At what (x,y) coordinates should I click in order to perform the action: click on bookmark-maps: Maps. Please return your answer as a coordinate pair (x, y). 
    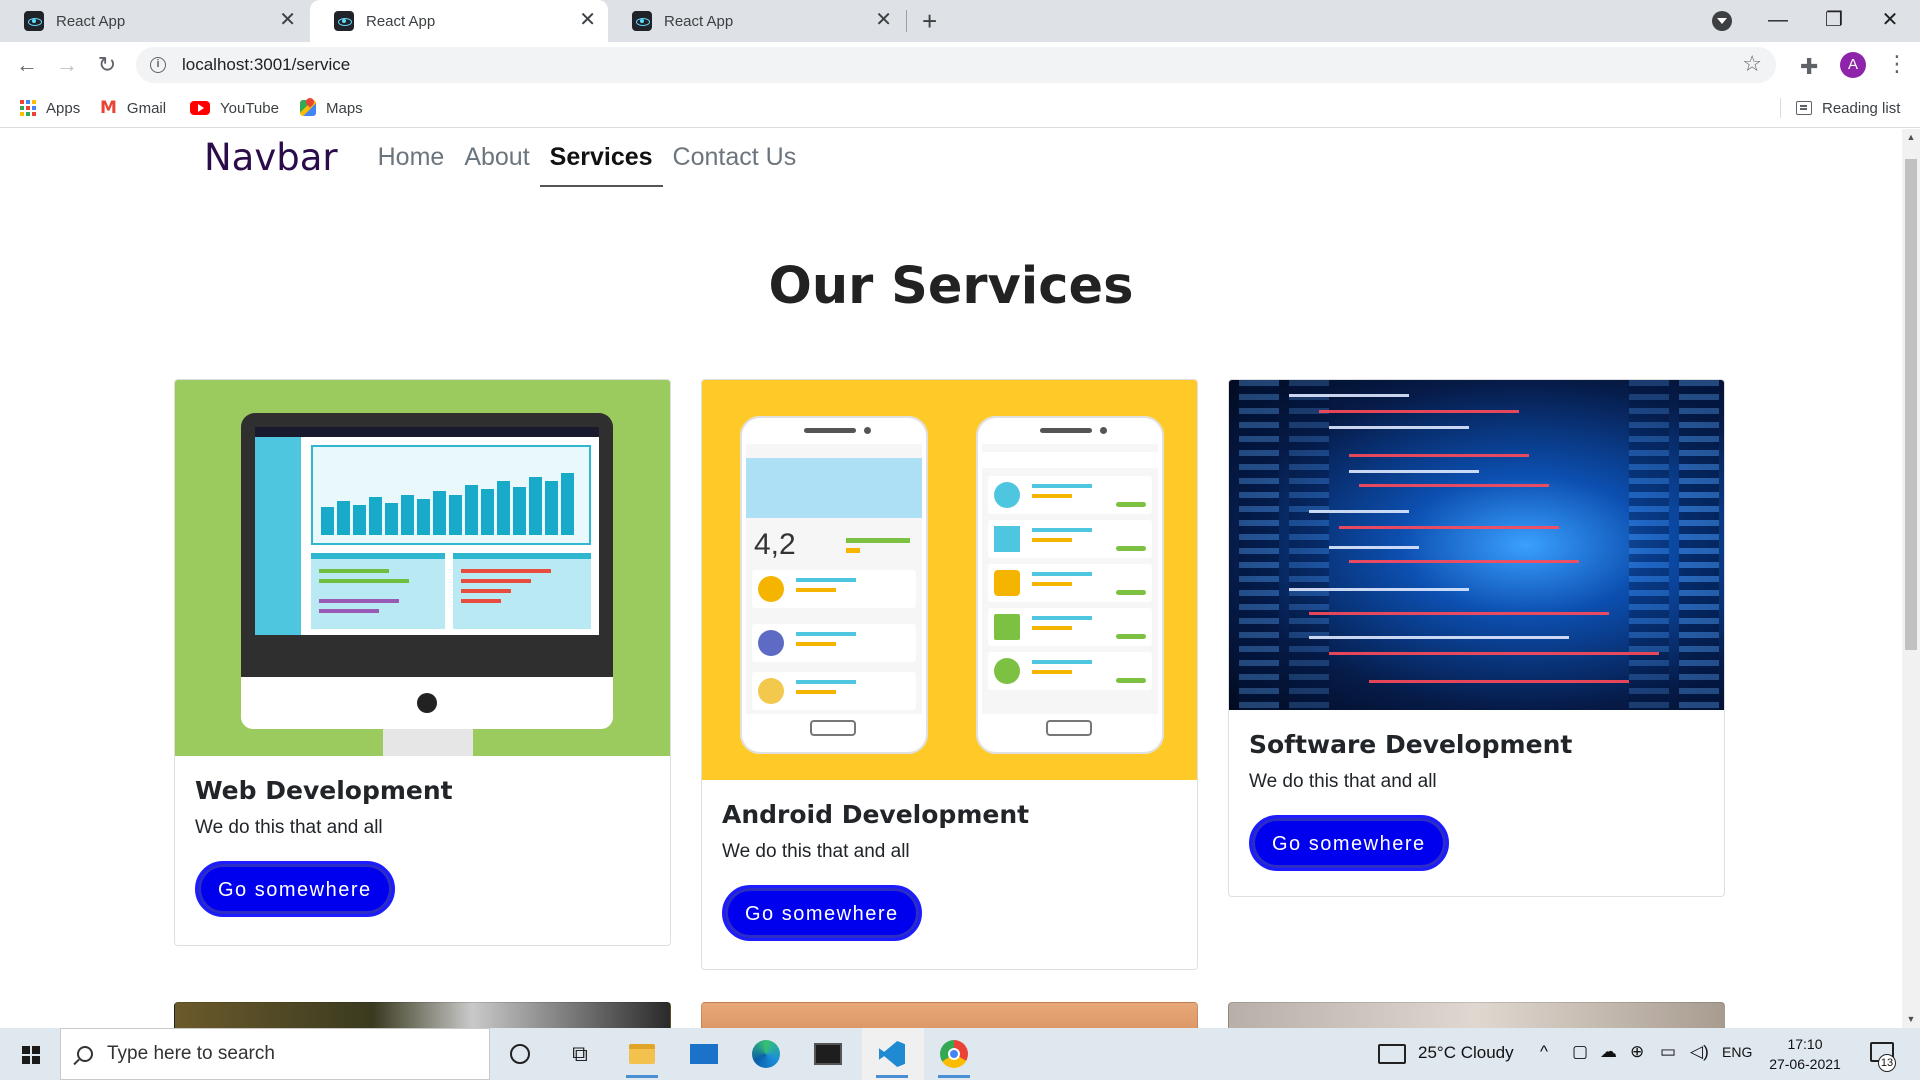
    Looking at the image, I should click on (331, 108).